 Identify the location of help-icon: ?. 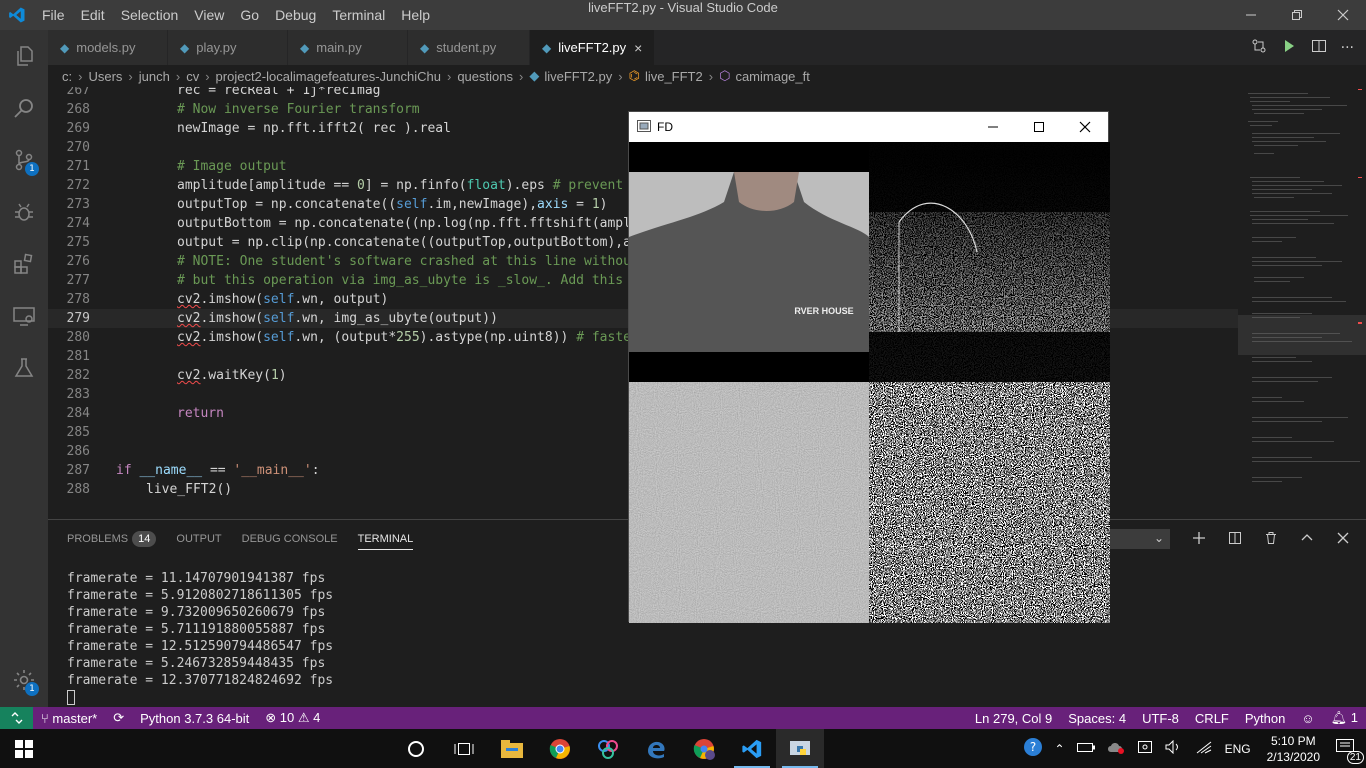
(1033, 748).